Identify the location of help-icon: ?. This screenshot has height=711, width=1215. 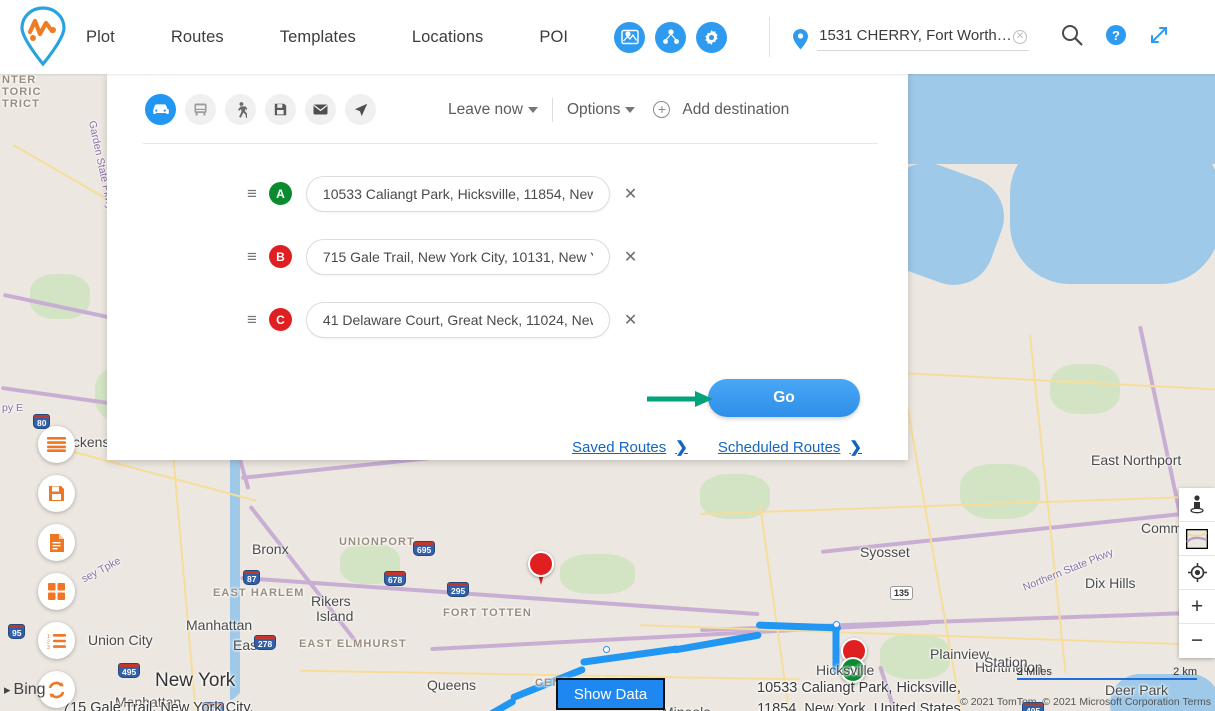
(1116, 37).